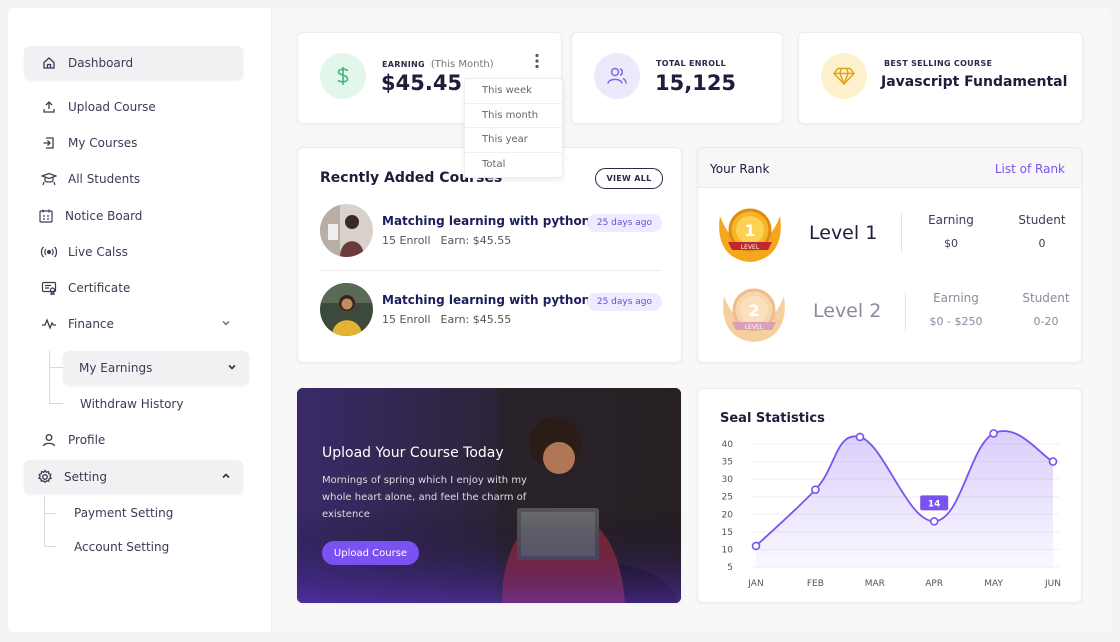 The height and width of the screenshot is (642, 1120). What do you see at coordinates (49, 440) in the screenshot?
I see `user-icon` at bounding box center [49, 440].